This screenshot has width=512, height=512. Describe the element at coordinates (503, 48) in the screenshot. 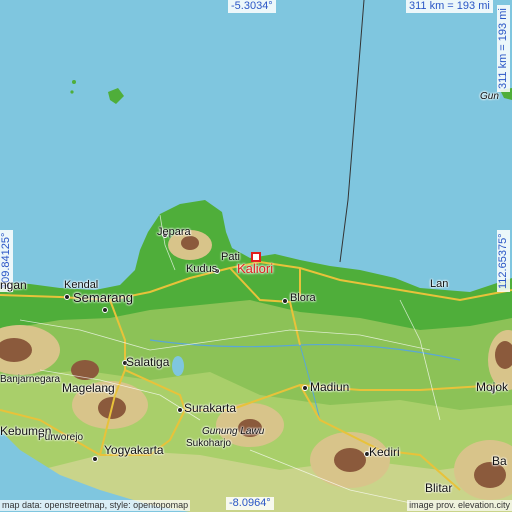

I see `scale-vertical: 311 km = 193 mi` at that location.